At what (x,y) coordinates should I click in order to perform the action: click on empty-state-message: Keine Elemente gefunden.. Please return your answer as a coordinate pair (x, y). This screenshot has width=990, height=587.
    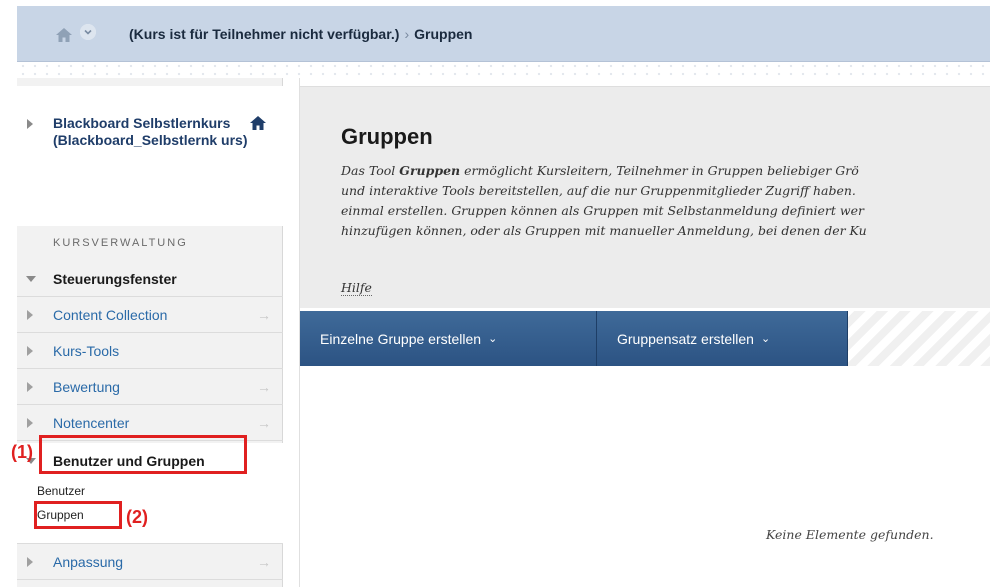
    Looking at the image, I should click on (850, 534).